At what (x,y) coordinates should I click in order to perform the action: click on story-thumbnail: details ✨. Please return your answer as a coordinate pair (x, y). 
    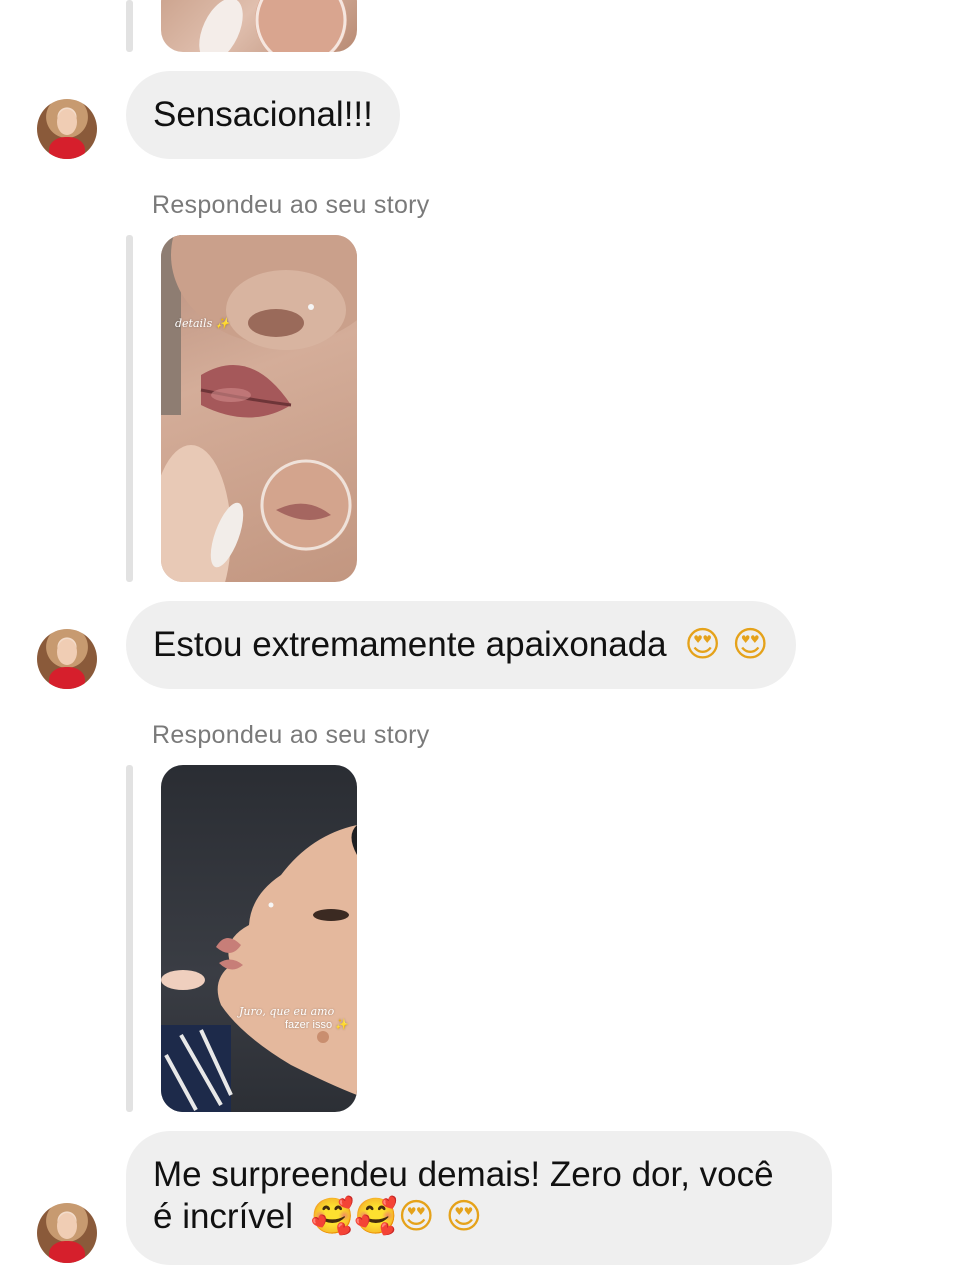
    Looking at the image, I should click on (259, 408).